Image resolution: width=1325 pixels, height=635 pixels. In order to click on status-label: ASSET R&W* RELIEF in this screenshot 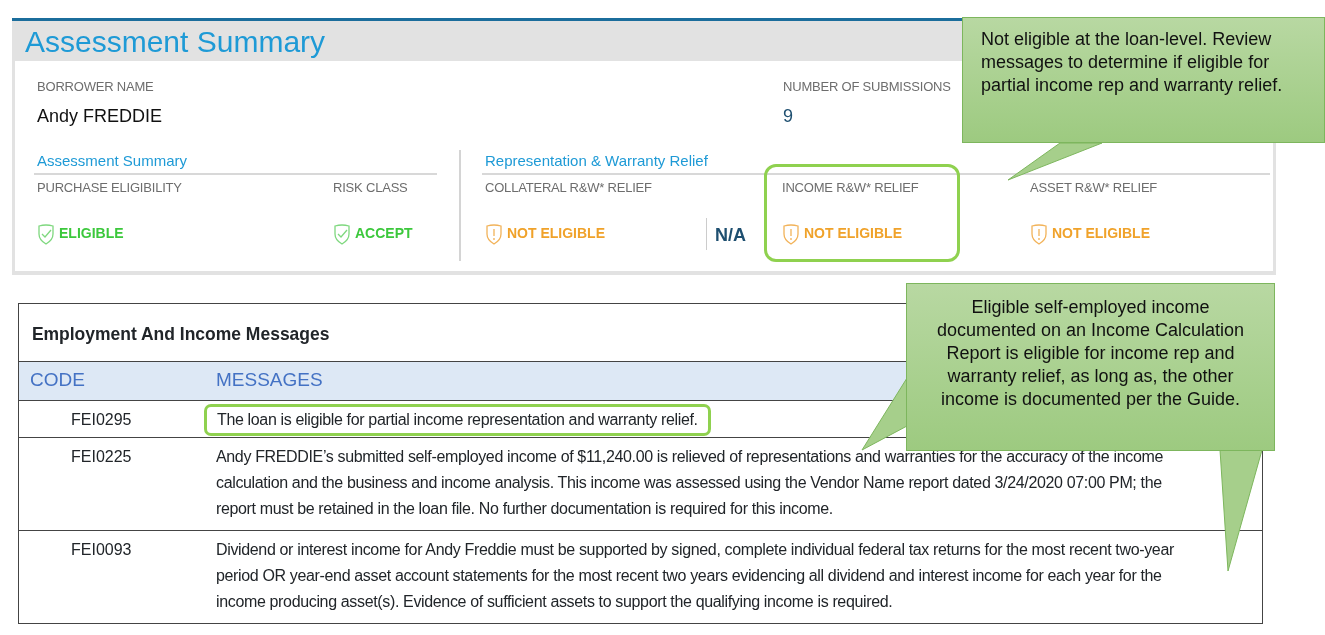, I will do `click(1094, 188)`.